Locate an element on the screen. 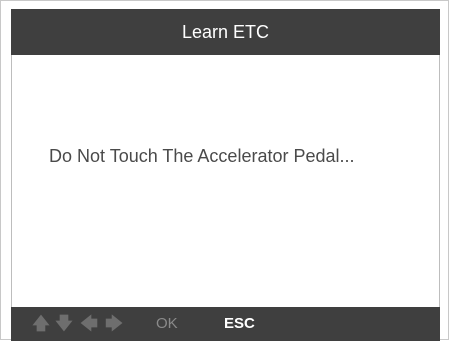 The image size is (449, 341). page-title: Learn ETC is located at coordinates (225, 32).